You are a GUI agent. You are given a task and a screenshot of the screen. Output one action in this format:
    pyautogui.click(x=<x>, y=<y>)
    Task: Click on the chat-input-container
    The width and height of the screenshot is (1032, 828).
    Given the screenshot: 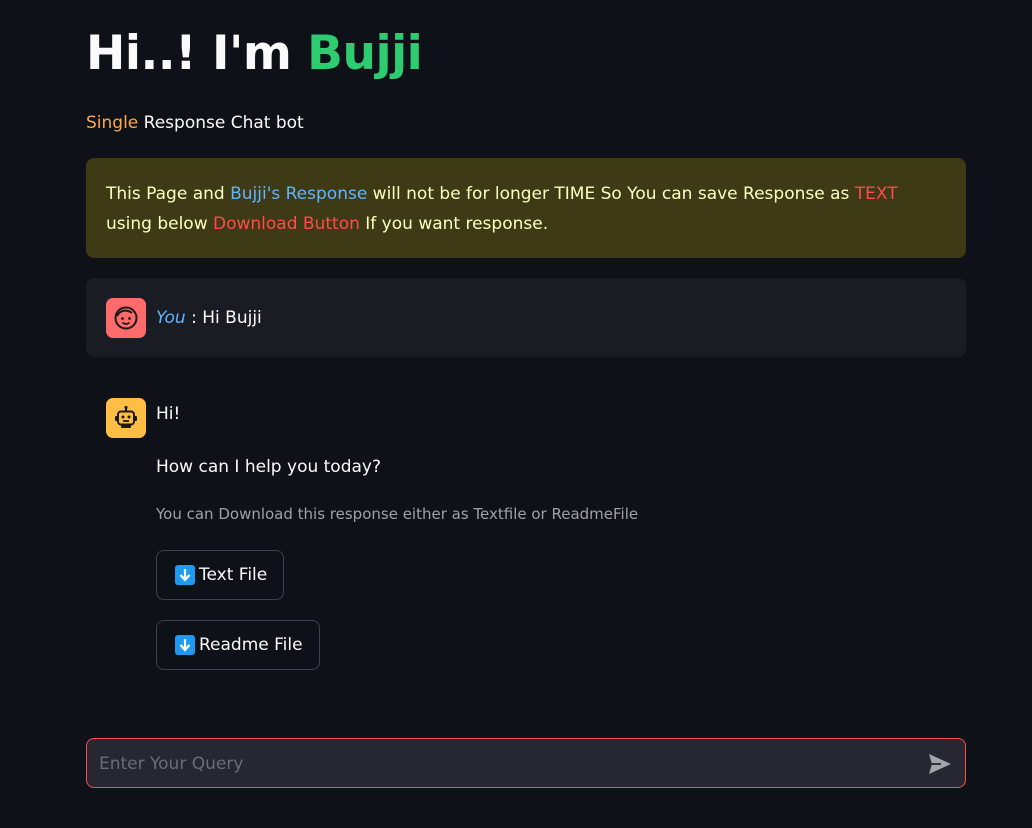 What is the action you would take?
    pyautogui.click(x=526, y=763)
    